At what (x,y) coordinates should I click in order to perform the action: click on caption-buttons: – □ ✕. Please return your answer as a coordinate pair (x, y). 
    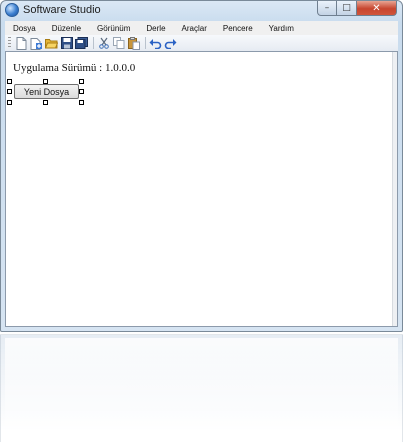
    Looking at the image, I should click on (357, 9).